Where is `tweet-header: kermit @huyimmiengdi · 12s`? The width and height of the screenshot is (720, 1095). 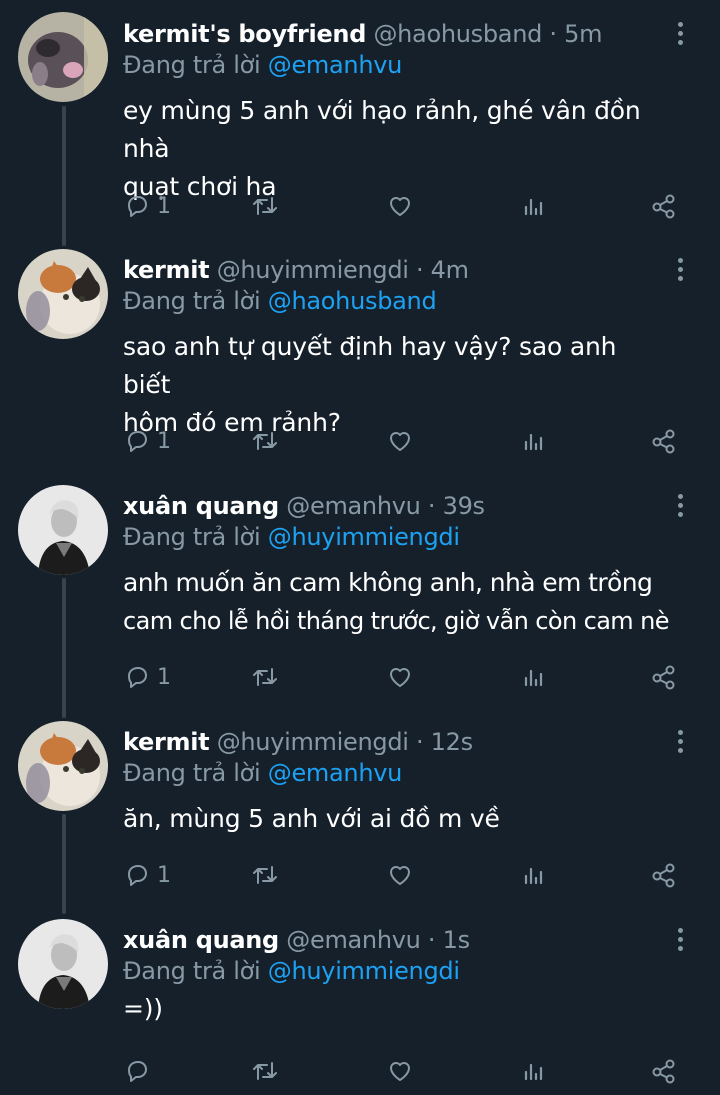
tweet-header: kermit @huyimmiengdi · 12s is located at coordinates (391, 742).